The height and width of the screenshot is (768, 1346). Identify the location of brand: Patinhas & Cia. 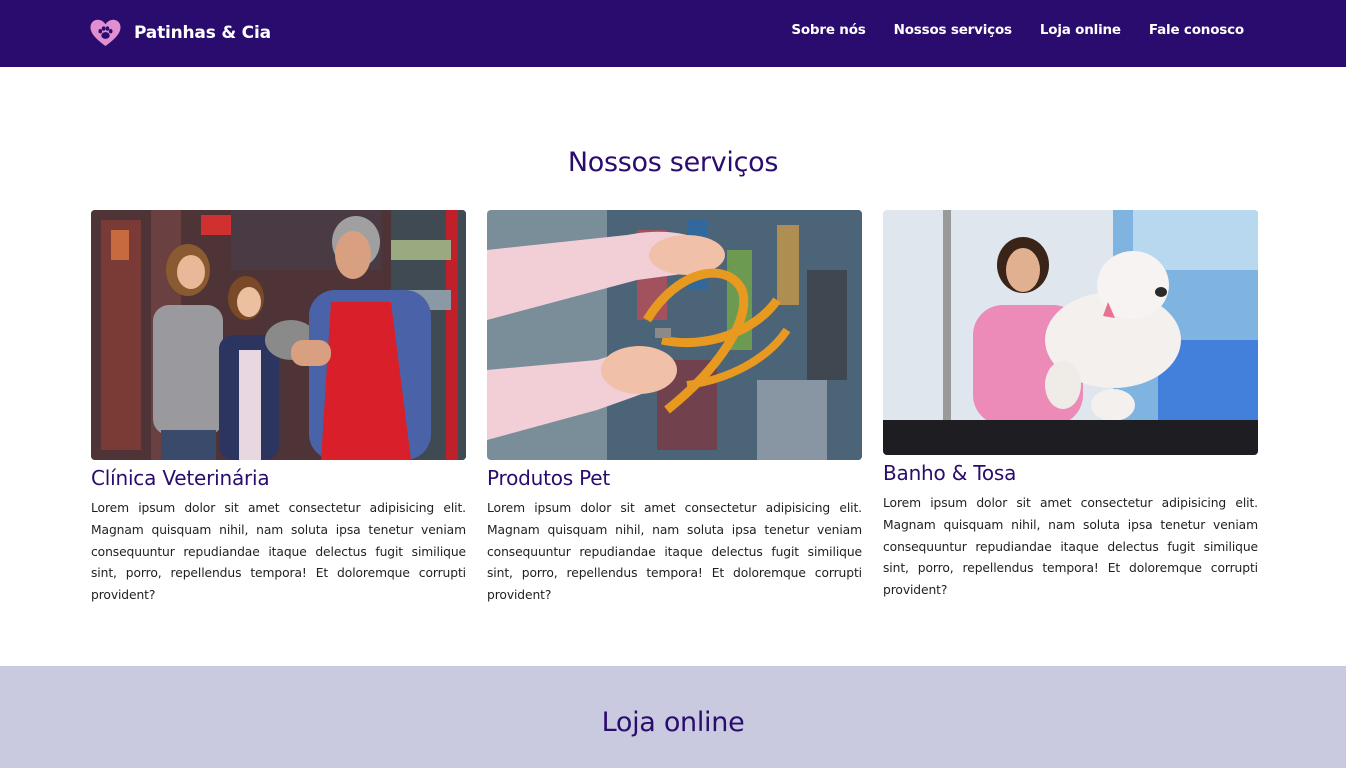
(180, 33).